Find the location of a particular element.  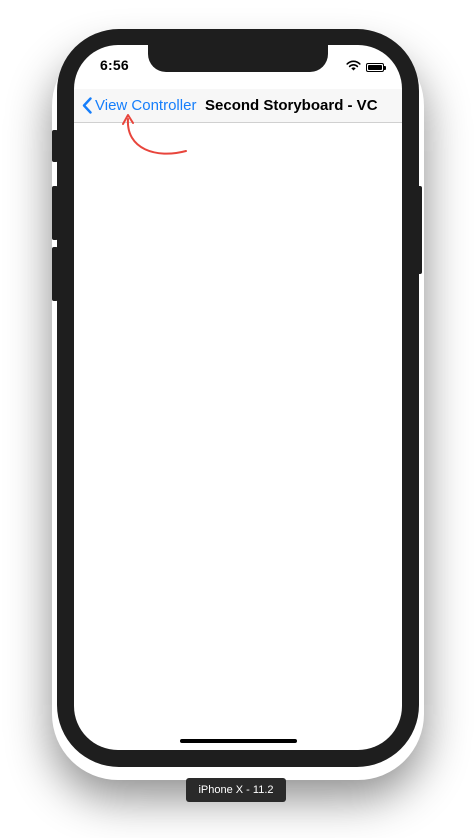

home-indicator is located at coordinates (238, 741).